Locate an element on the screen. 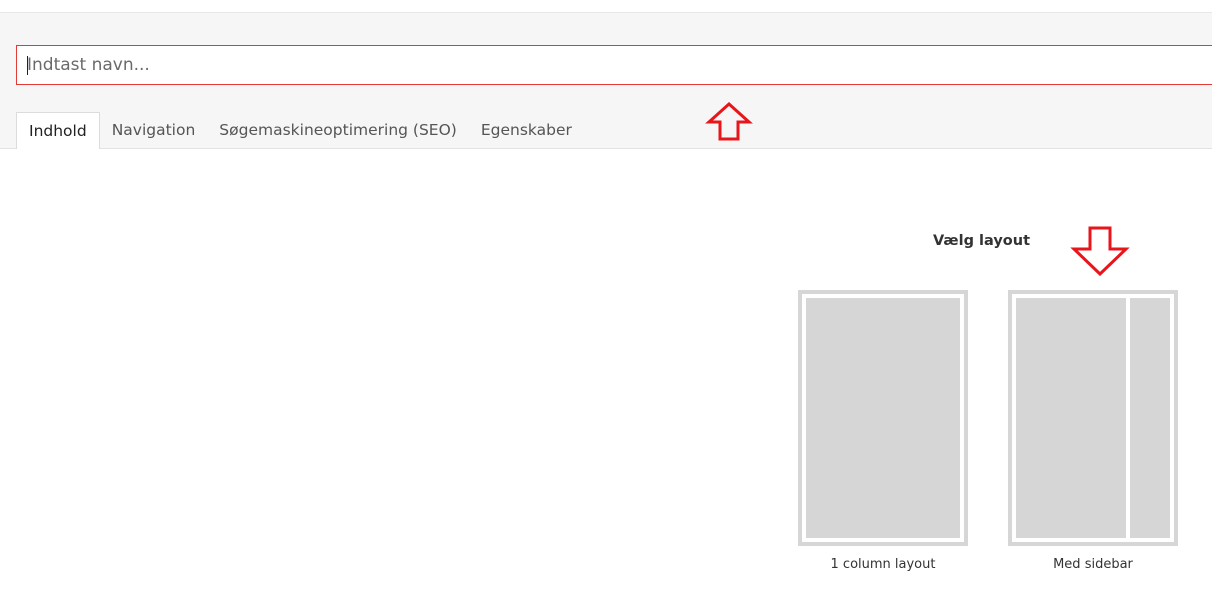  layout-option-label: Med sidebar is located at coordinates (1093, 564).